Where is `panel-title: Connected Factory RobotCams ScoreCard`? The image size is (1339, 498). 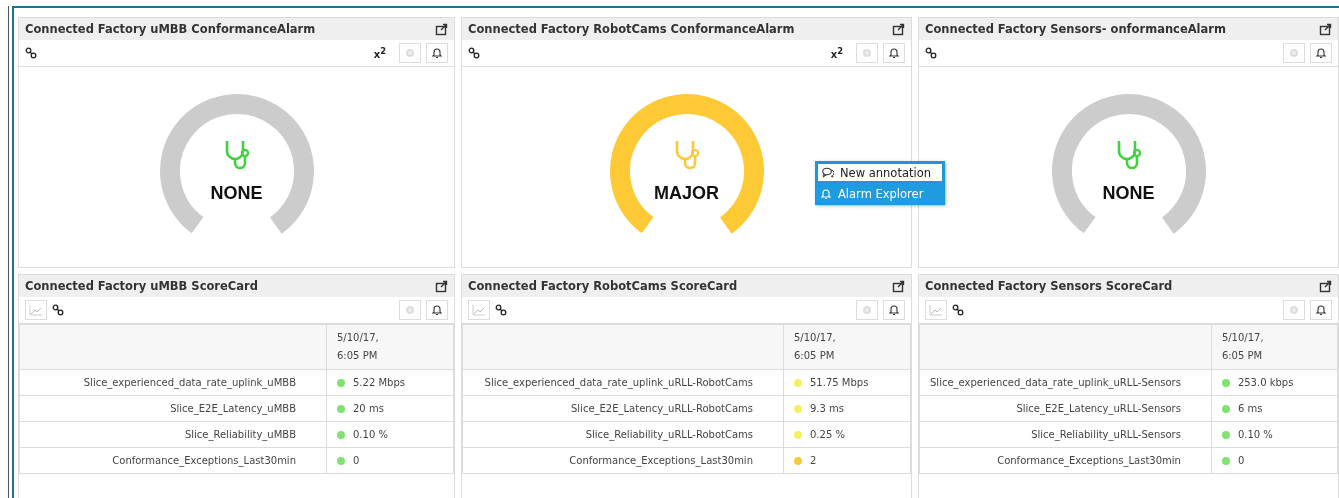
panel-title: Connected Factory RobotCams ScoreCard is located at coordinates (603, 286).